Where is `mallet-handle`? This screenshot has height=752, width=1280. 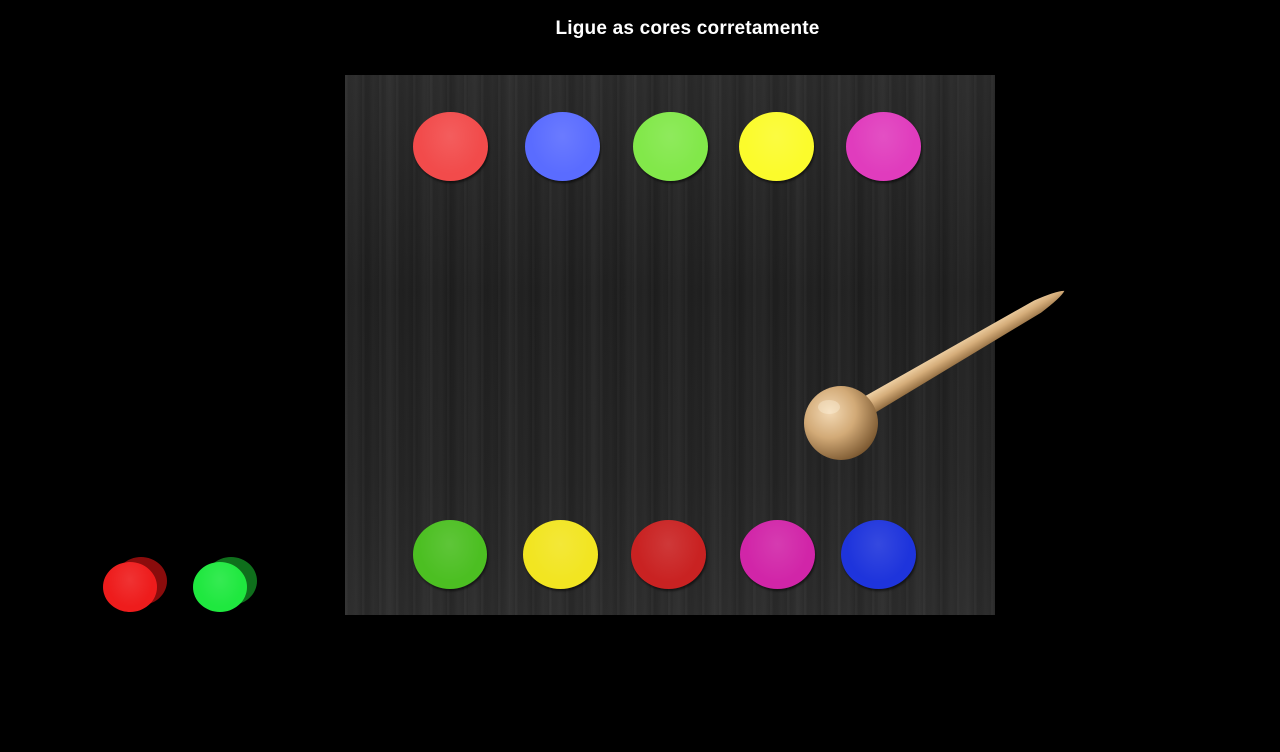 mallet-handle is located at coordinates (955, 357).